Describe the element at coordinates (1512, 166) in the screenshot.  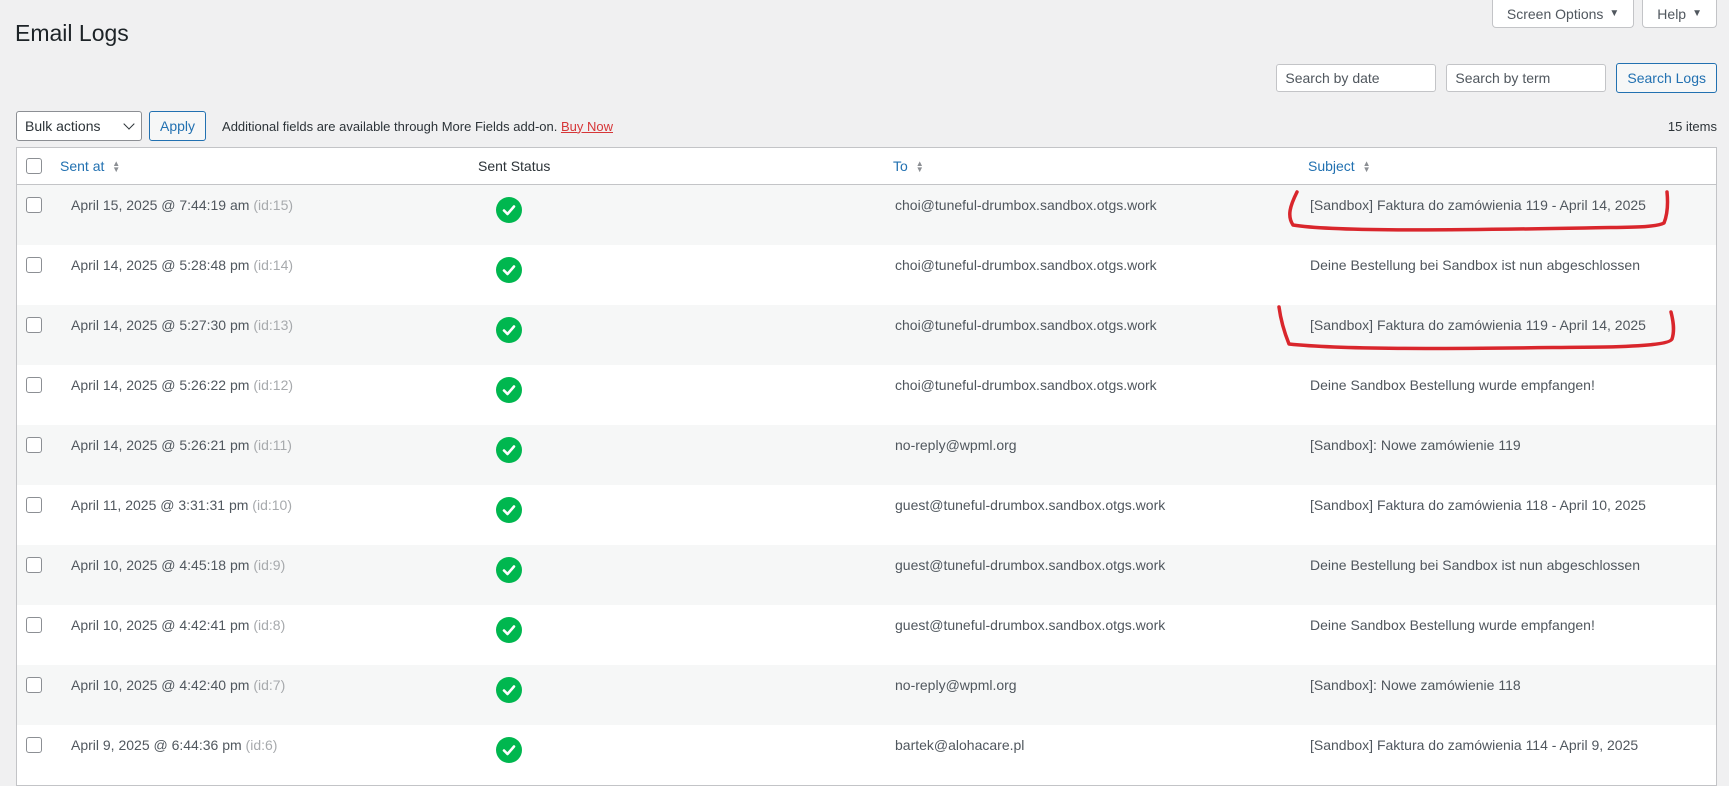
I see `column-subject: Subject ▲ ▼` at that location.